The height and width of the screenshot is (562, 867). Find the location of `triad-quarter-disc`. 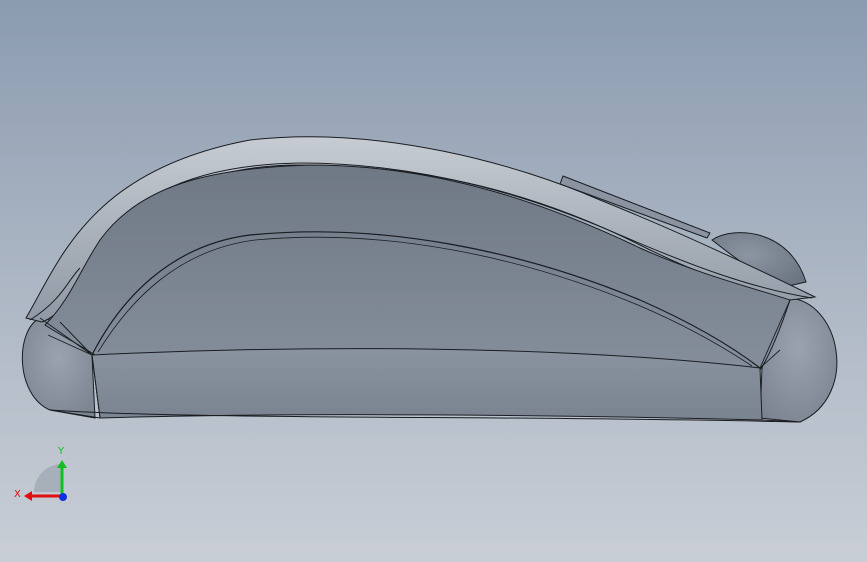

triad-quarter-disc is located at coordinates (48, 478).